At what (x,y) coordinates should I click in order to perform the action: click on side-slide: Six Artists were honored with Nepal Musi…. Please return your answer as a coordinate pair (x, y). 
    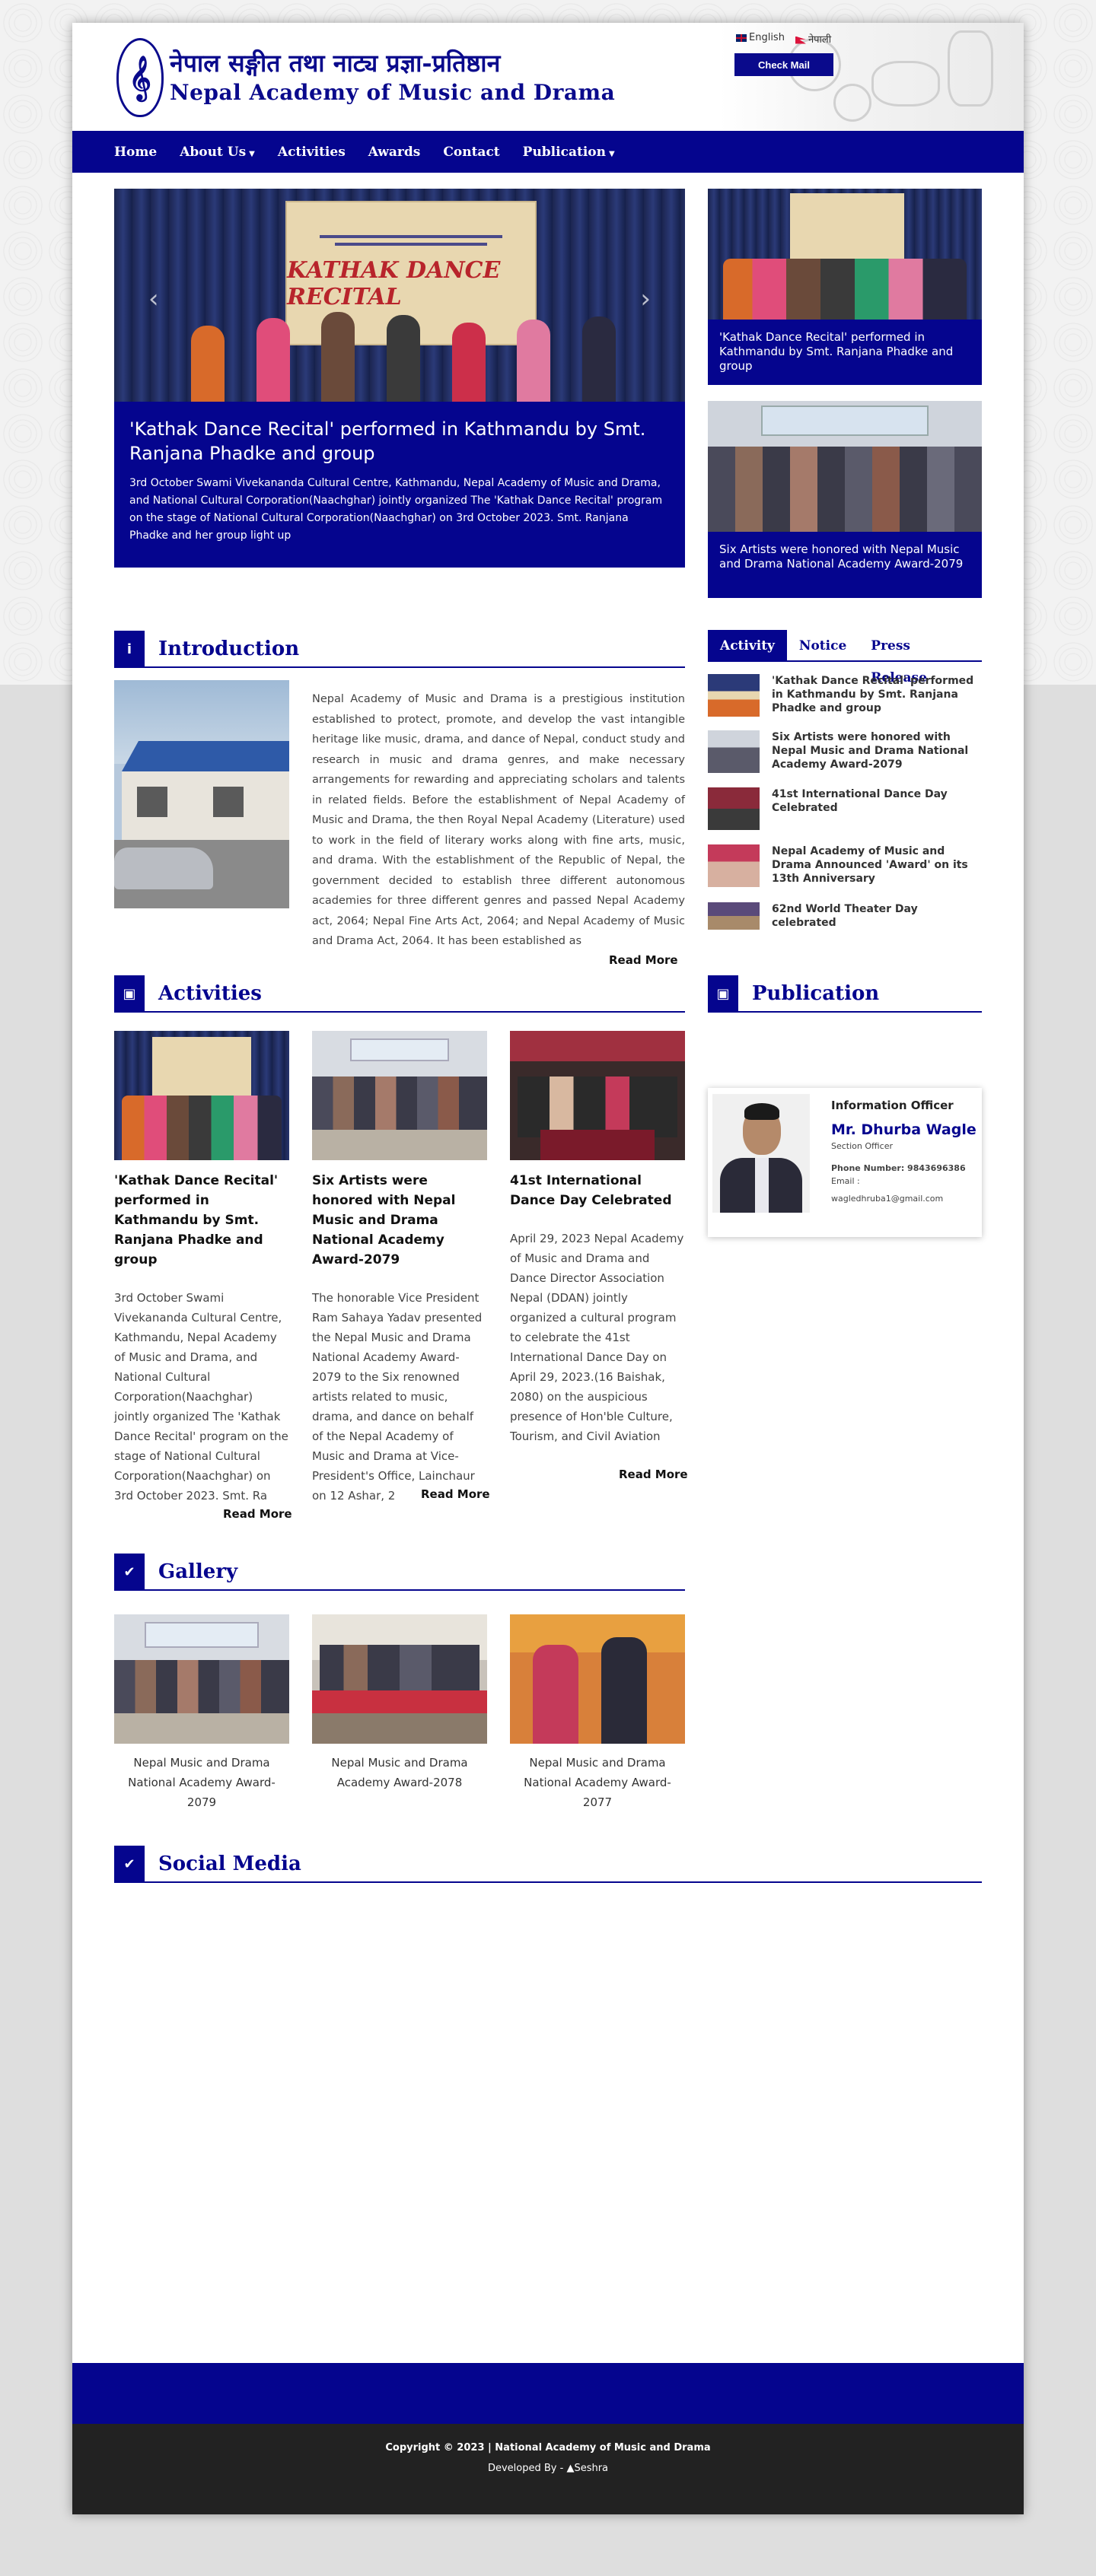
    Looking at the image, I should click on (845, 499).